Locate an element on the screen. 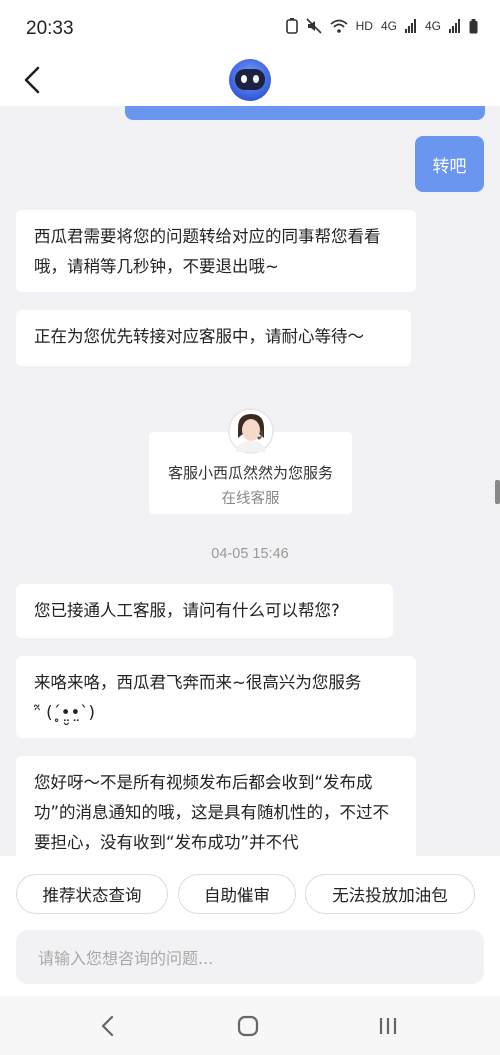 The width and height of the screenshot is (500, 1055). message-timestamp: 04-05 15:46 is located at coordinates (250, 554).